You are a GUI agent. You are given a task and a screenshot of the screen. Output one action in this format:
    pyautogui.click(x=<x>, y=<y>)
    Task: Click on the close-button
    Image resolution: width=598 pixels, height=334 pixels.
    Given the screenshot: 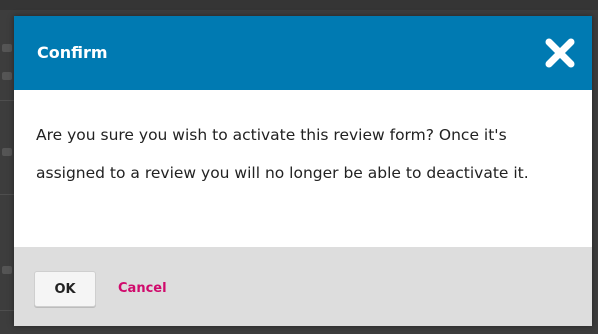 What is the action you would take?
    pyautogui.click(x=560, y=53)
    